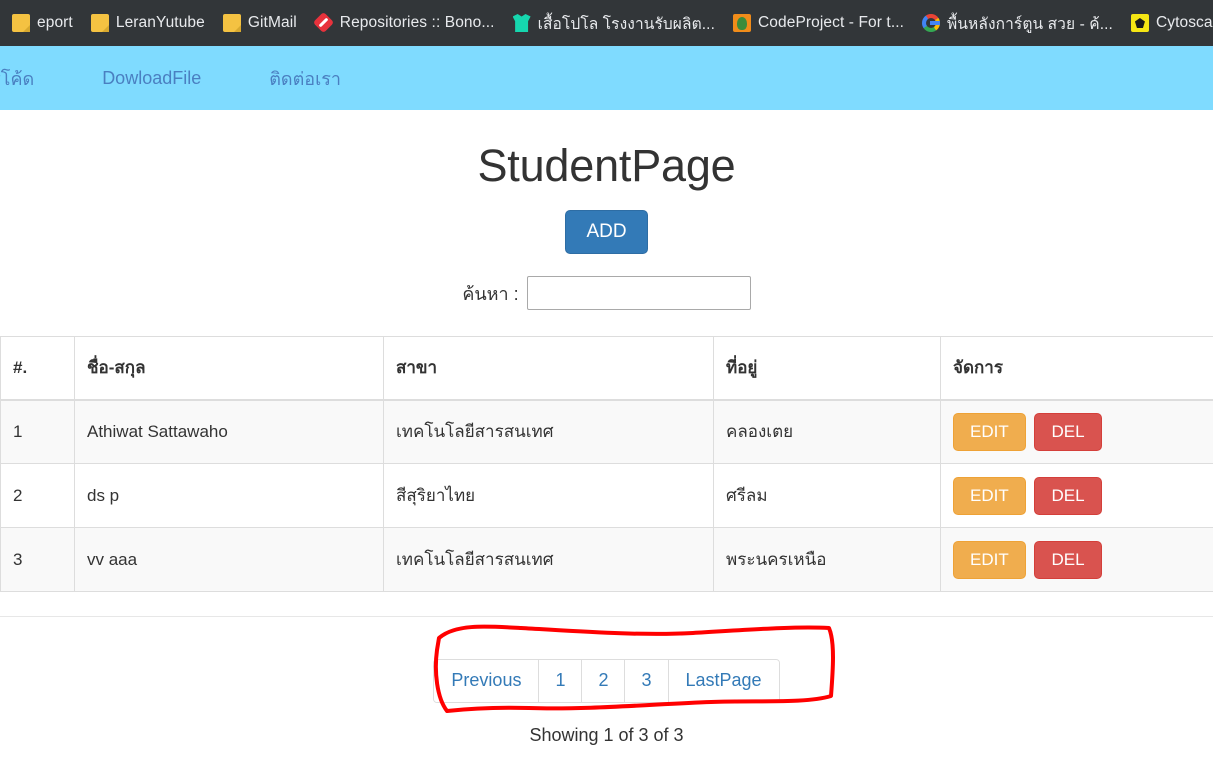  What do you see at coordinates (1139, 23) in the screenshot?
I see `cytoscape-icon` at bounding box center [1139, 23].